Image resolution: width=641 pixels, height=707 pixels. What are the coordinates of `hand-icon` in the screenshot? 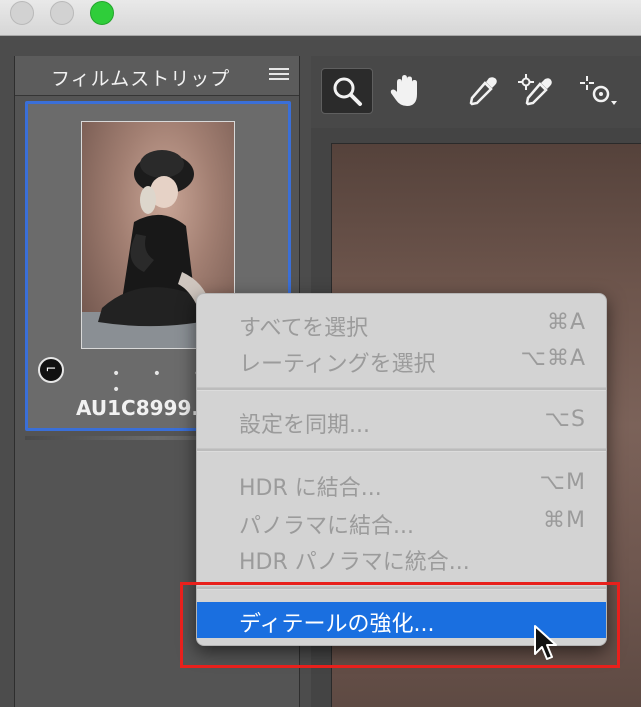 It's located at (403, 90).